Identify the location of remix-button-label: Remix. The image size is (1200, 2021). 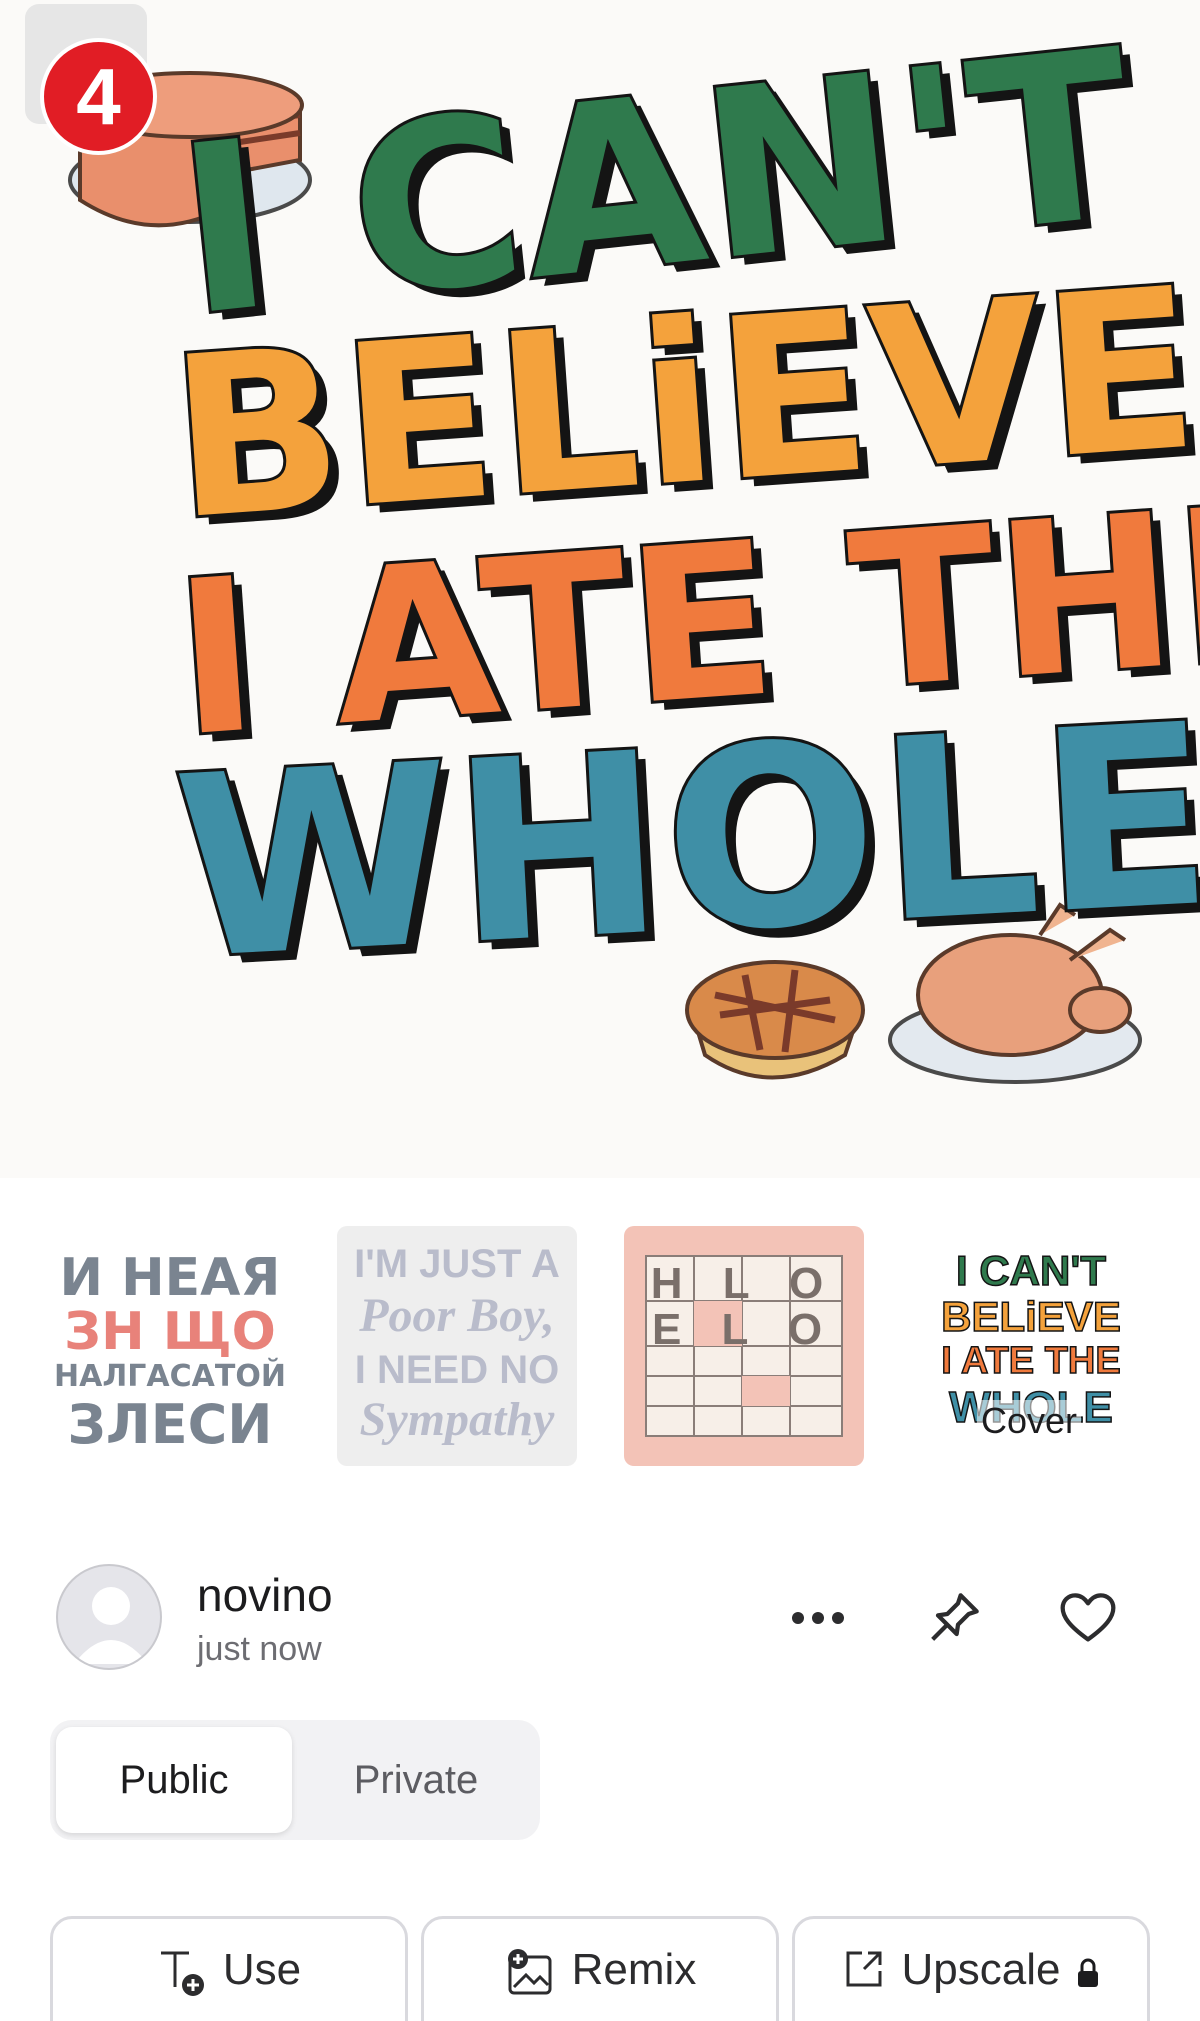
(634, 1969).